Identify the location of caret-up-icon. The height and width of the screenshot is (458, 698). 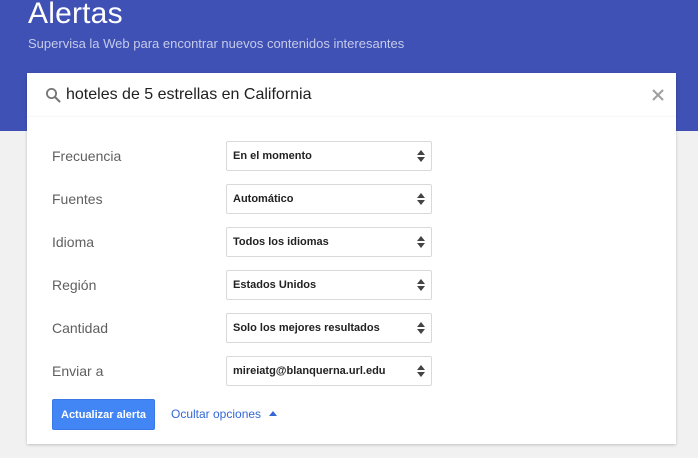
(273, 414).